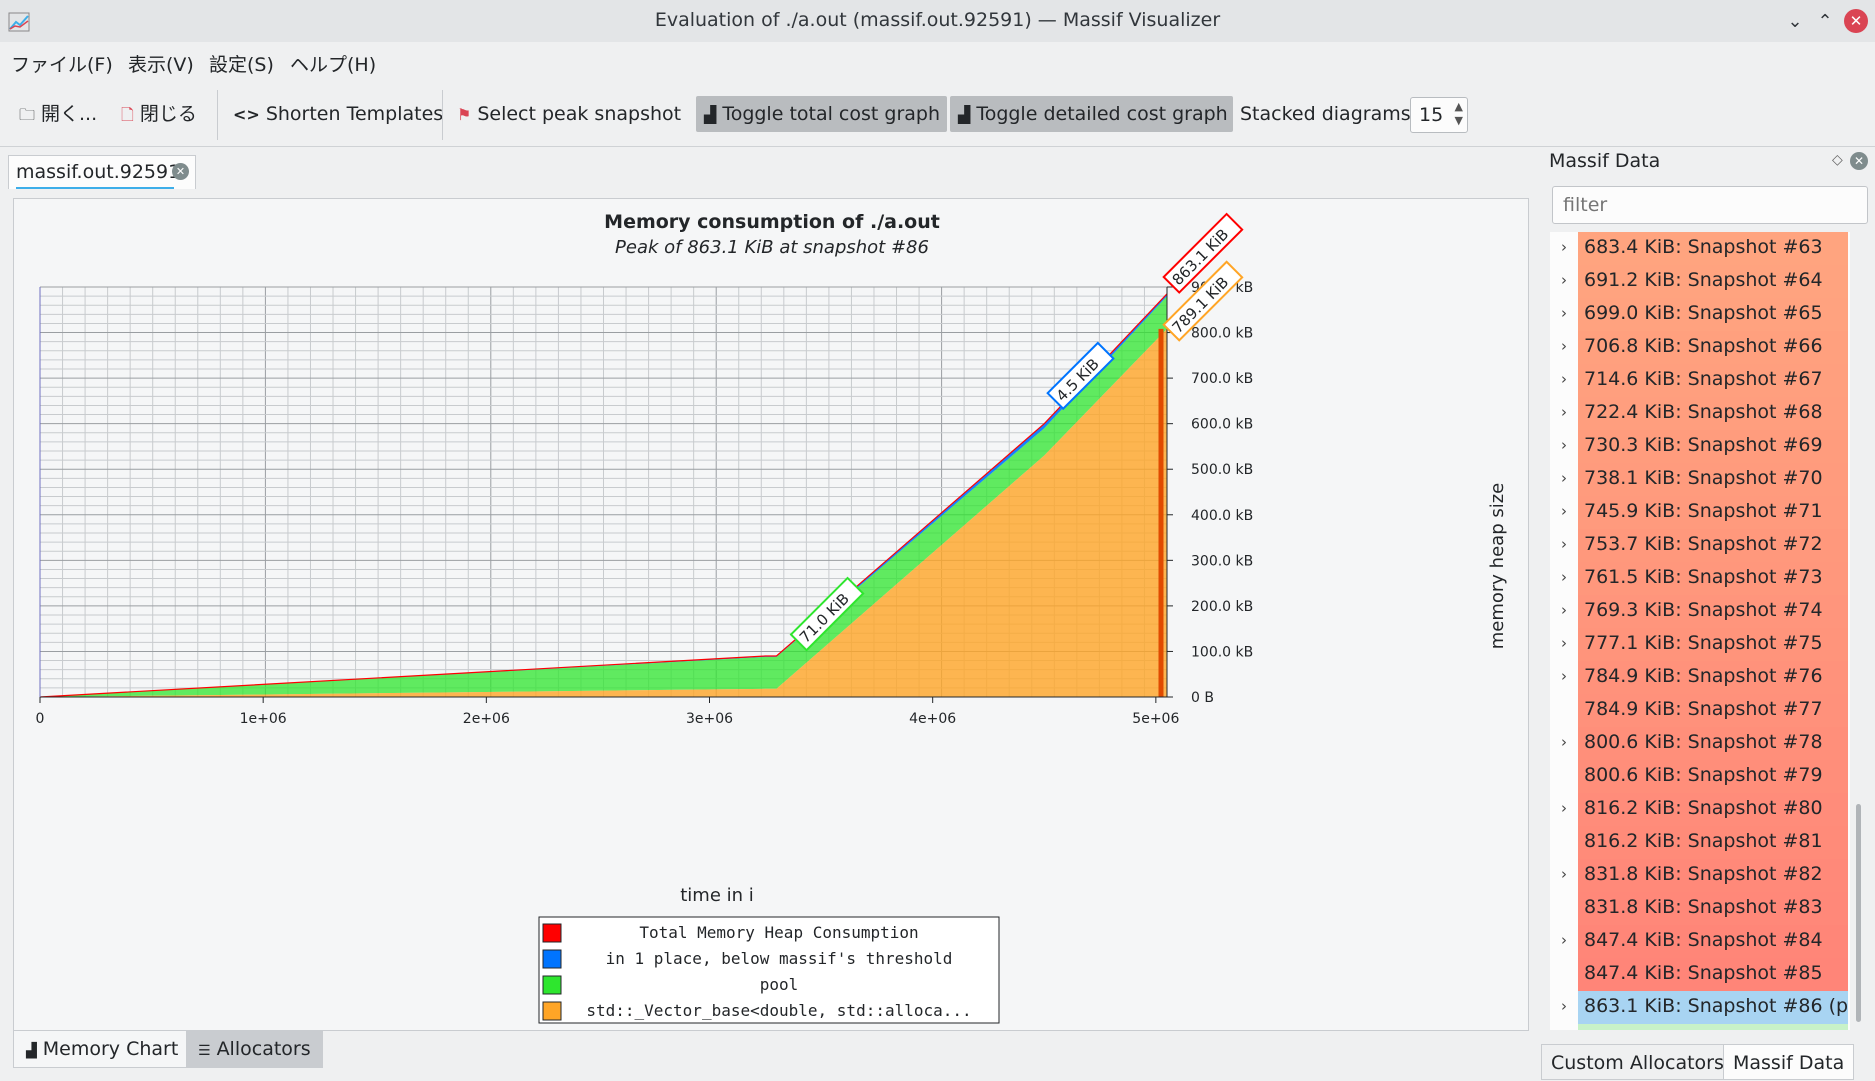  What do you see at coordinates (1699, 380) in the screenshot?
I see `tree-row-snapshot: › 714.6 KiB: Snapshot #67` at bounding box center [1699, 380].